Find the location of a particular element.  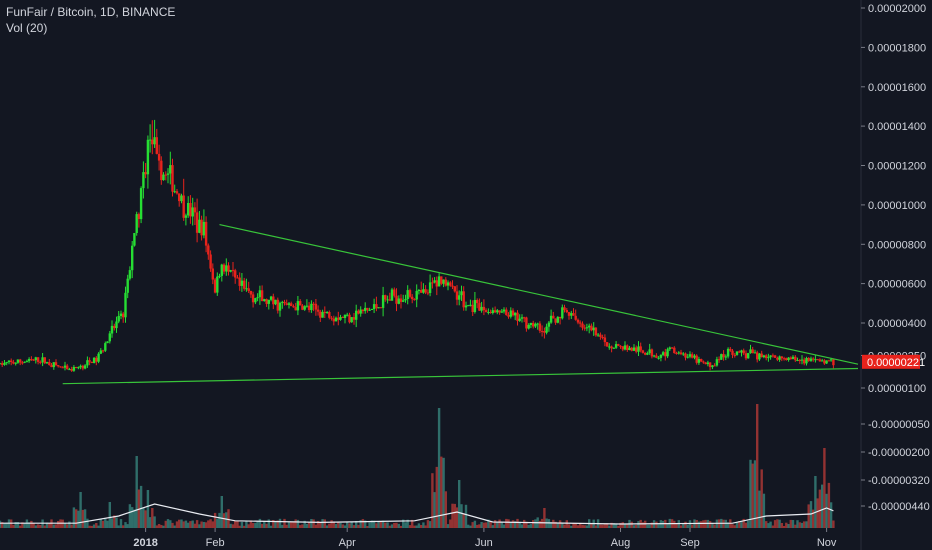

price-tick-label: 0.00000600 is located at coordinates (897, 285).